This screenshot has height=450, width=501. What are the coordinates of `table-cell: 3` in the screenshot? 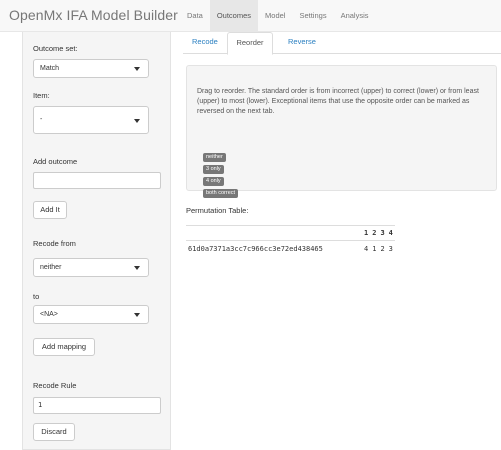 It's located at (390, 248).